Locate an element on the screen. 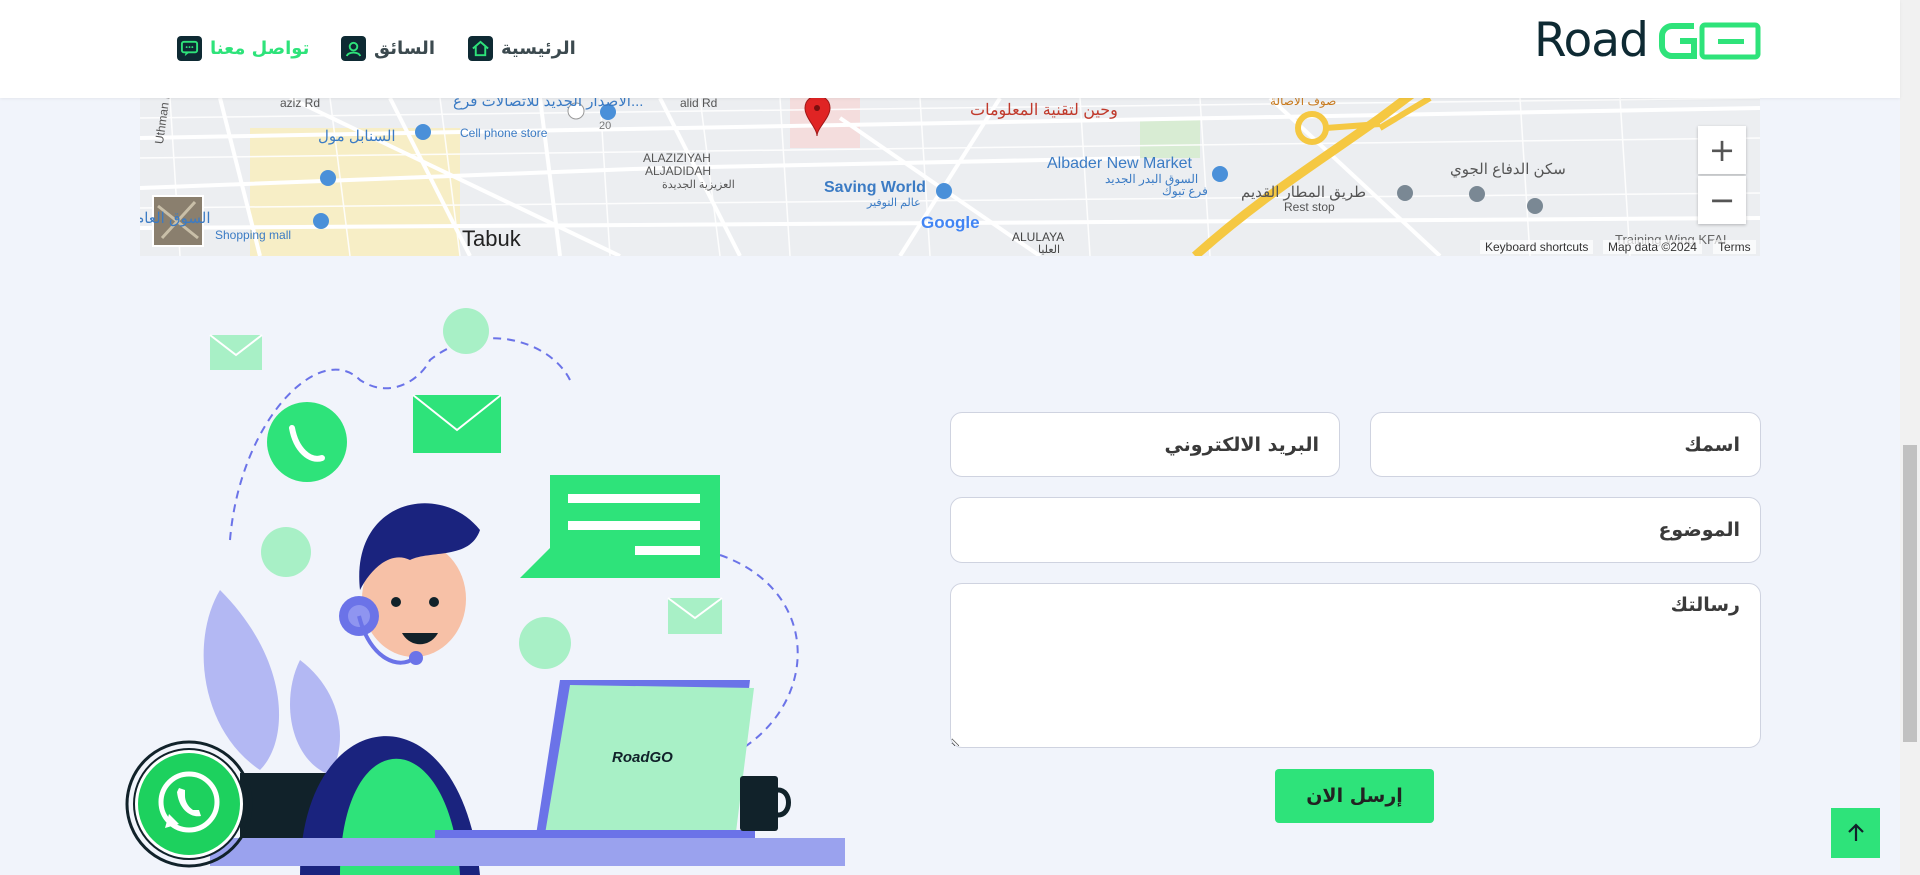 The image size is (1920, 875). map-place: السوق العام is located at coordinates (175, 218).